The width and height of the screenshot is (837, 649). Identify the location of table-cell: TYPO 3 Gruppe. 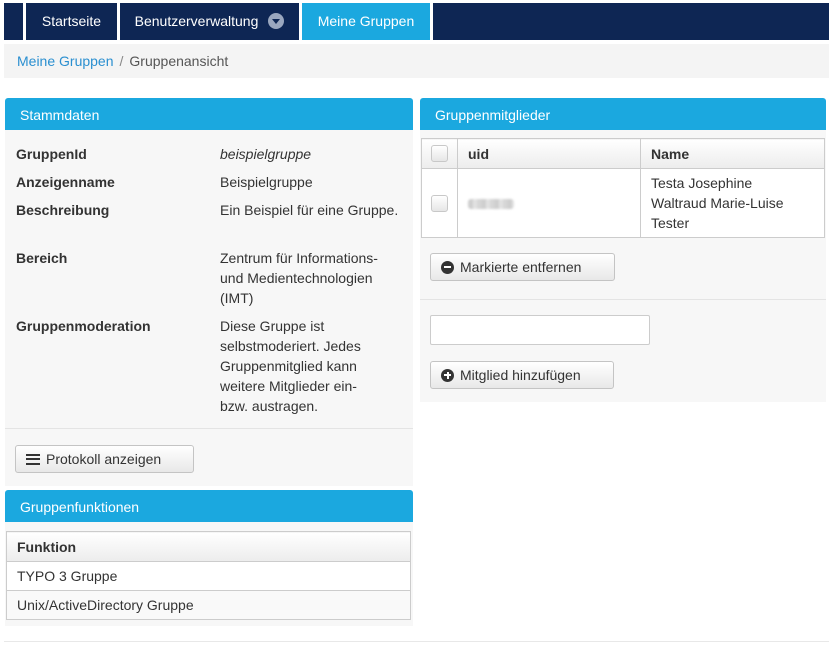
(208, 576).